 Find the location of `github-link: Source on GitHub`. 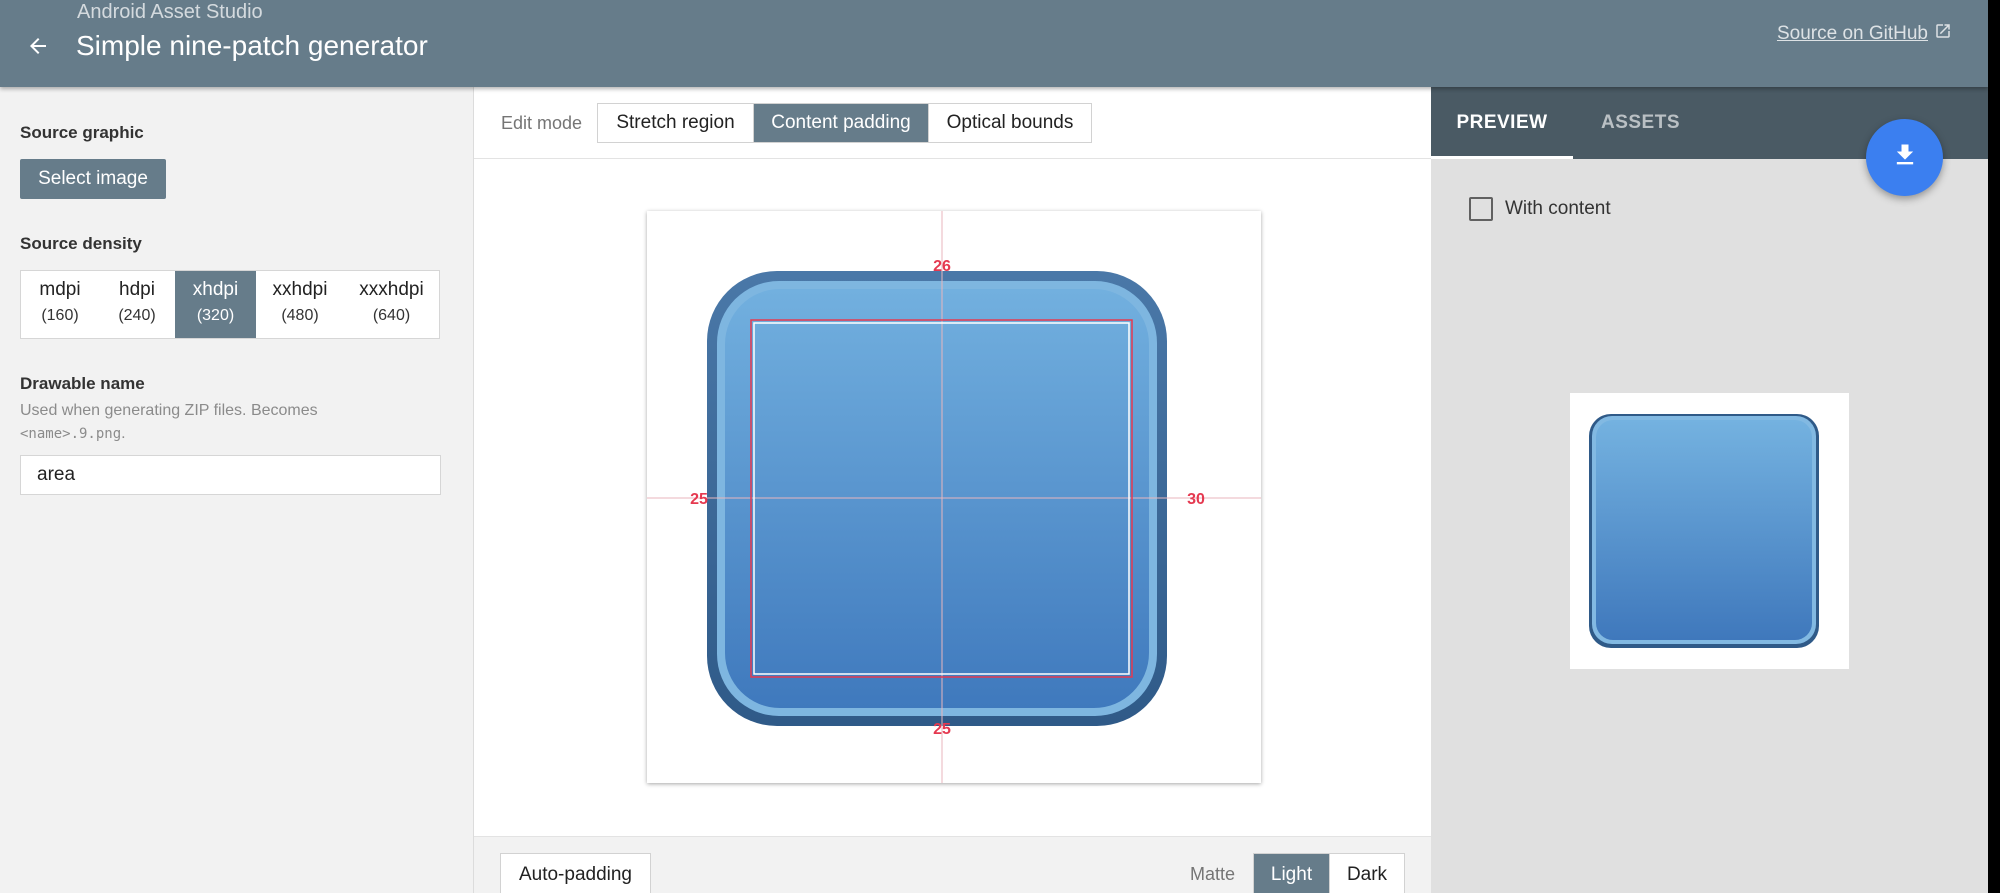

github-link: Source on GitHub is located at coordinates (1864, 34).